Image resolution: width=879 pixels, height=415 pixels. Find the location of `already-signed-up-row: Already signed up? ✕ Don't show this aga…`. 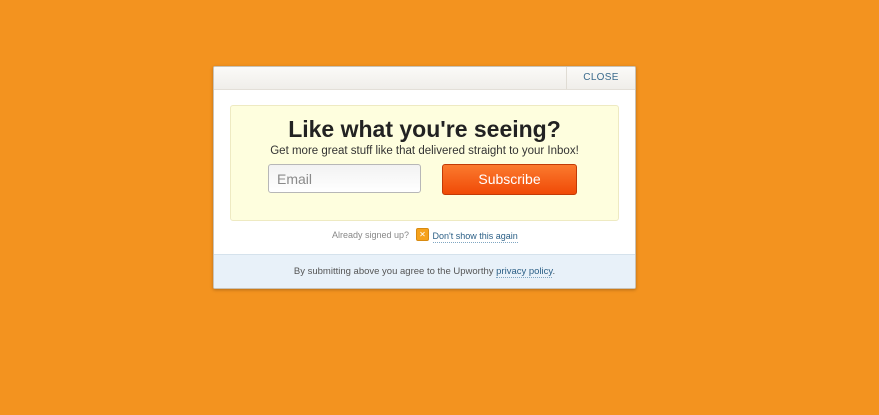

already-signed-up-row: Already signed up? ✕ Don't show this aga… is located at coordinates (424, 236).